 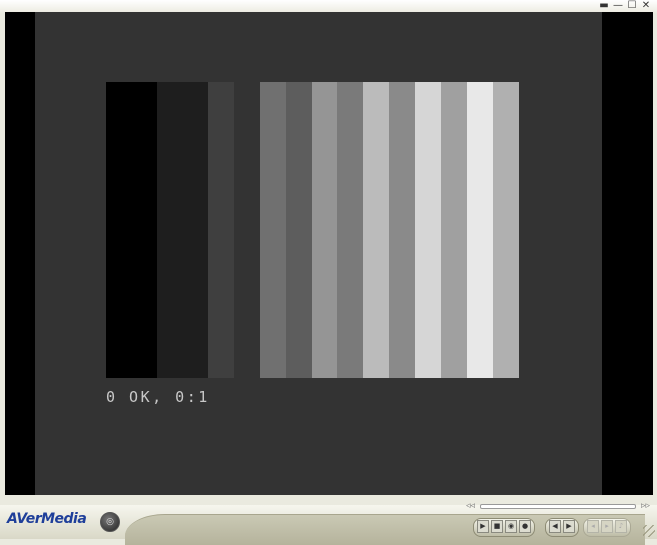 I want to click on menu-button: ◎, so click(x=110, y=522).